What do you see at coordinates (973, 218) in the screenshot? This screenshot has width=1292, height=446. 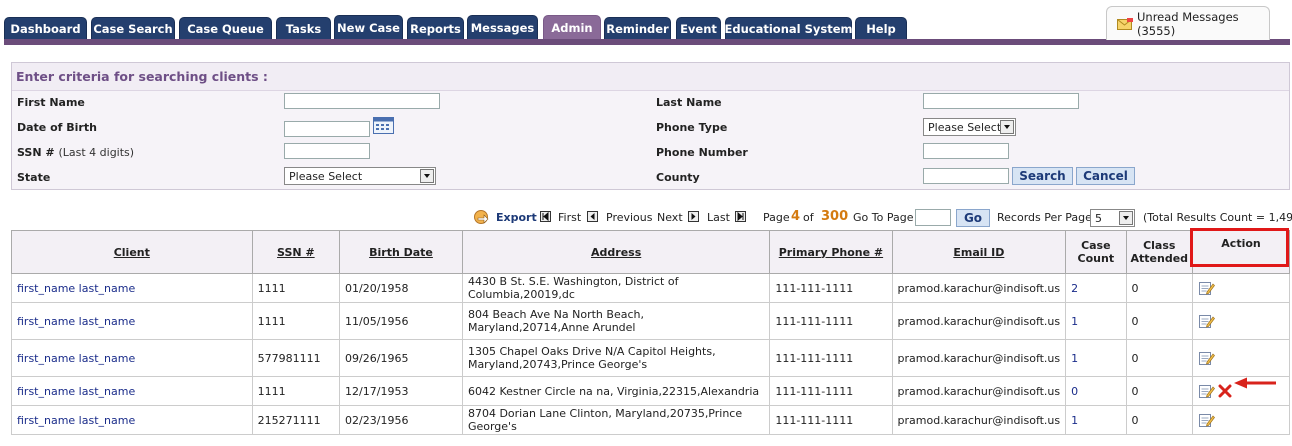 I see `go-button: Go` at bounding box center [973, 218].